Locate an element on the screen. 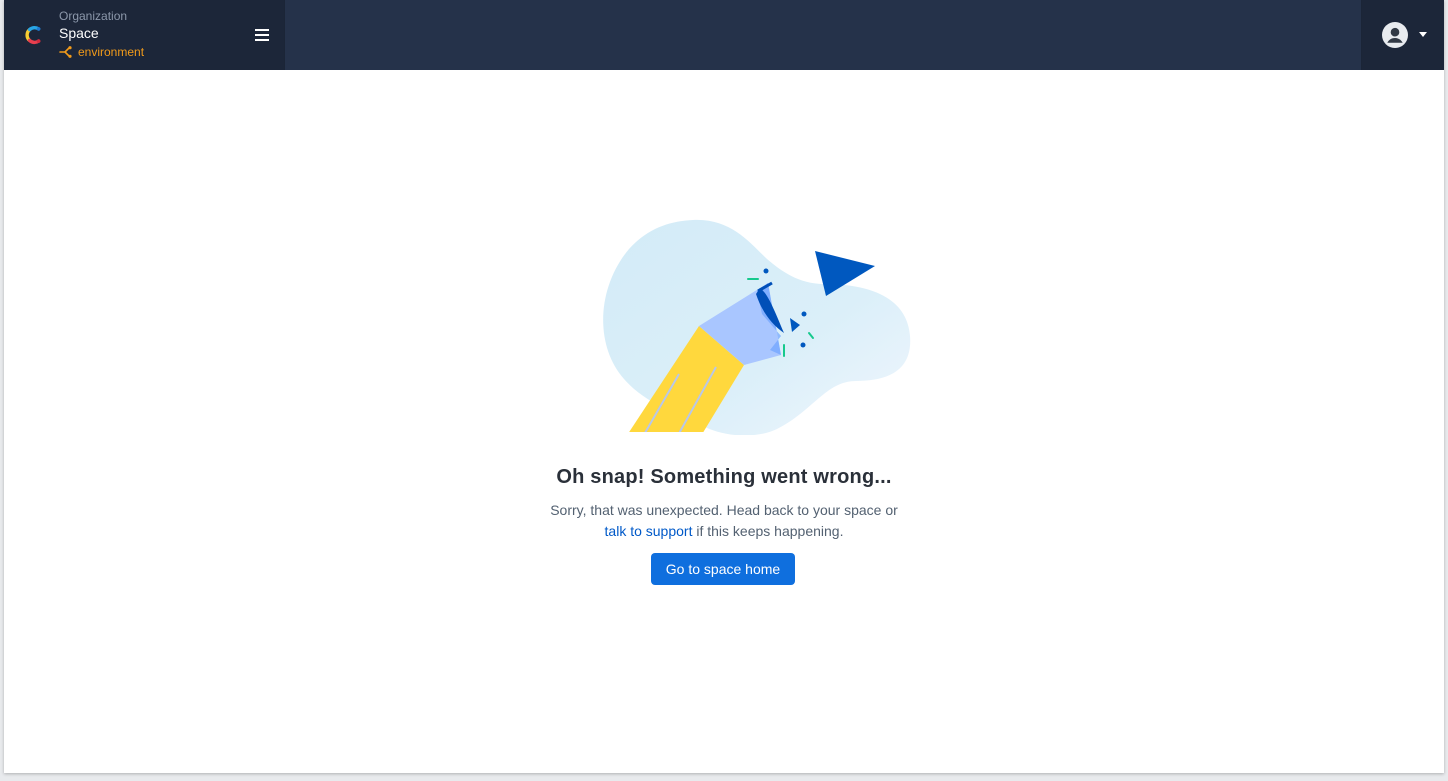 The height and width of the screenshot is (781, 1448). space-switcher: Organization Space environment is located at coordinates (144, 35).